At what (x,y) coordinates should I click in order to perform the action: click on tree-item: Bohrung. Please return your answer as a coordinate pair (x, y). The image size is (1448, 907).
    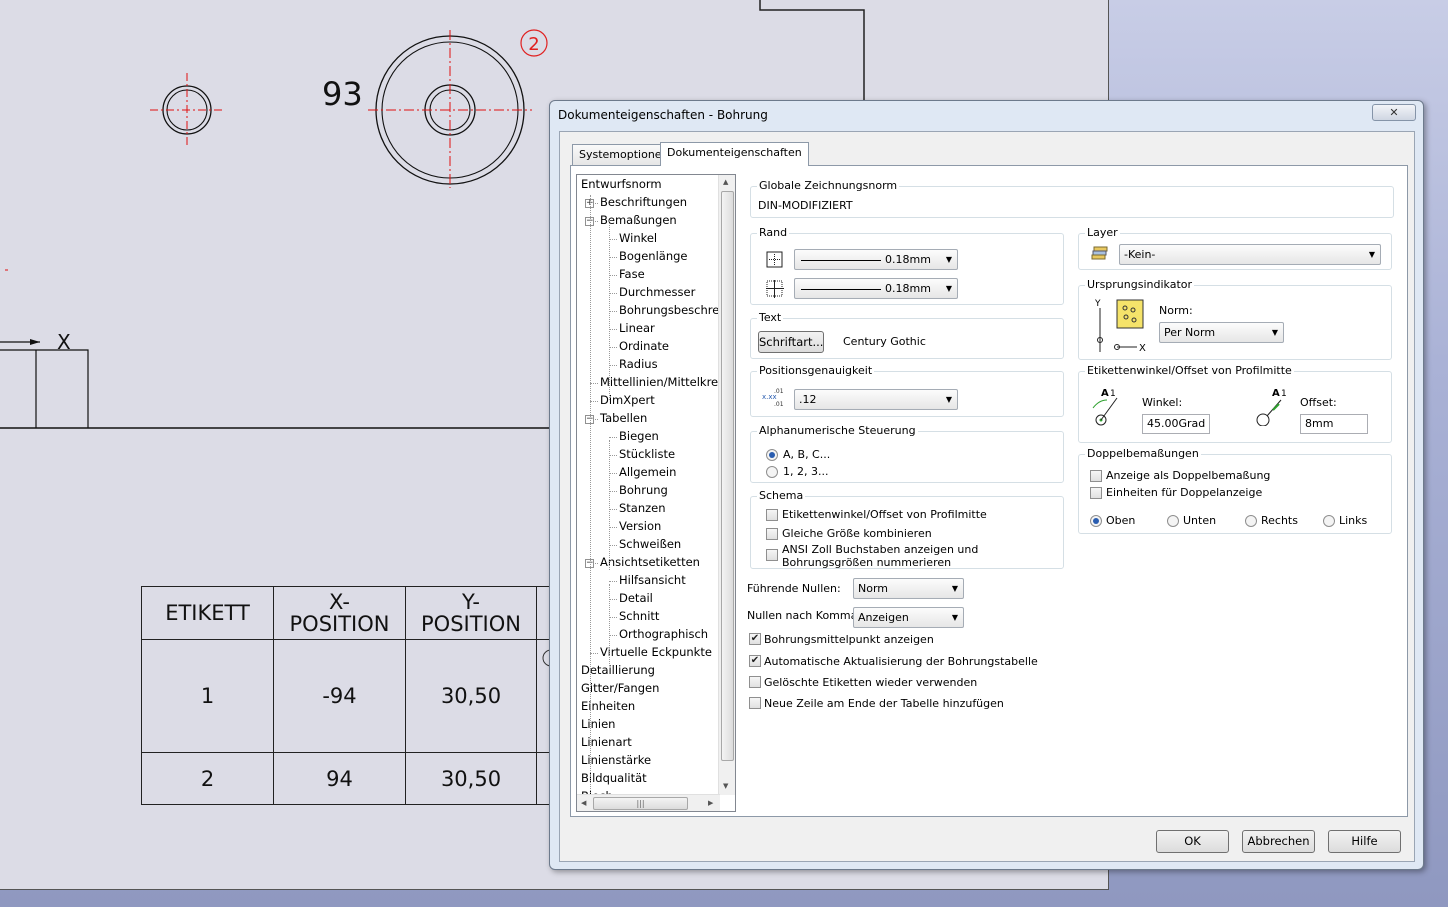
    Looking at the image, I should click on (643, 490).